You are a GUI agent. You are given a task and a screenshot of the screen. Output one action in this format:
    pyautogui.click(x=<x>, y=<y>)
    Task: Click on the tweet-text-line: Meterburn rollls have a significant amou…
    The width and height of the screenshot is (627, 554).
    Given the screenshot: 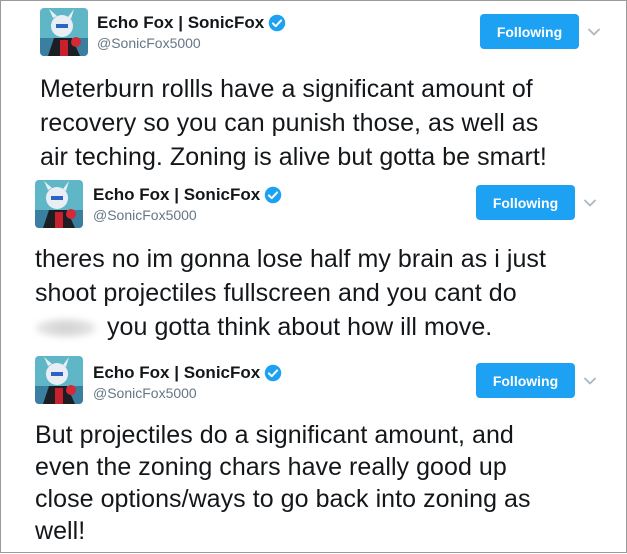 What is the action you would take?
    pyautogui.click(x=286, y=89)
    